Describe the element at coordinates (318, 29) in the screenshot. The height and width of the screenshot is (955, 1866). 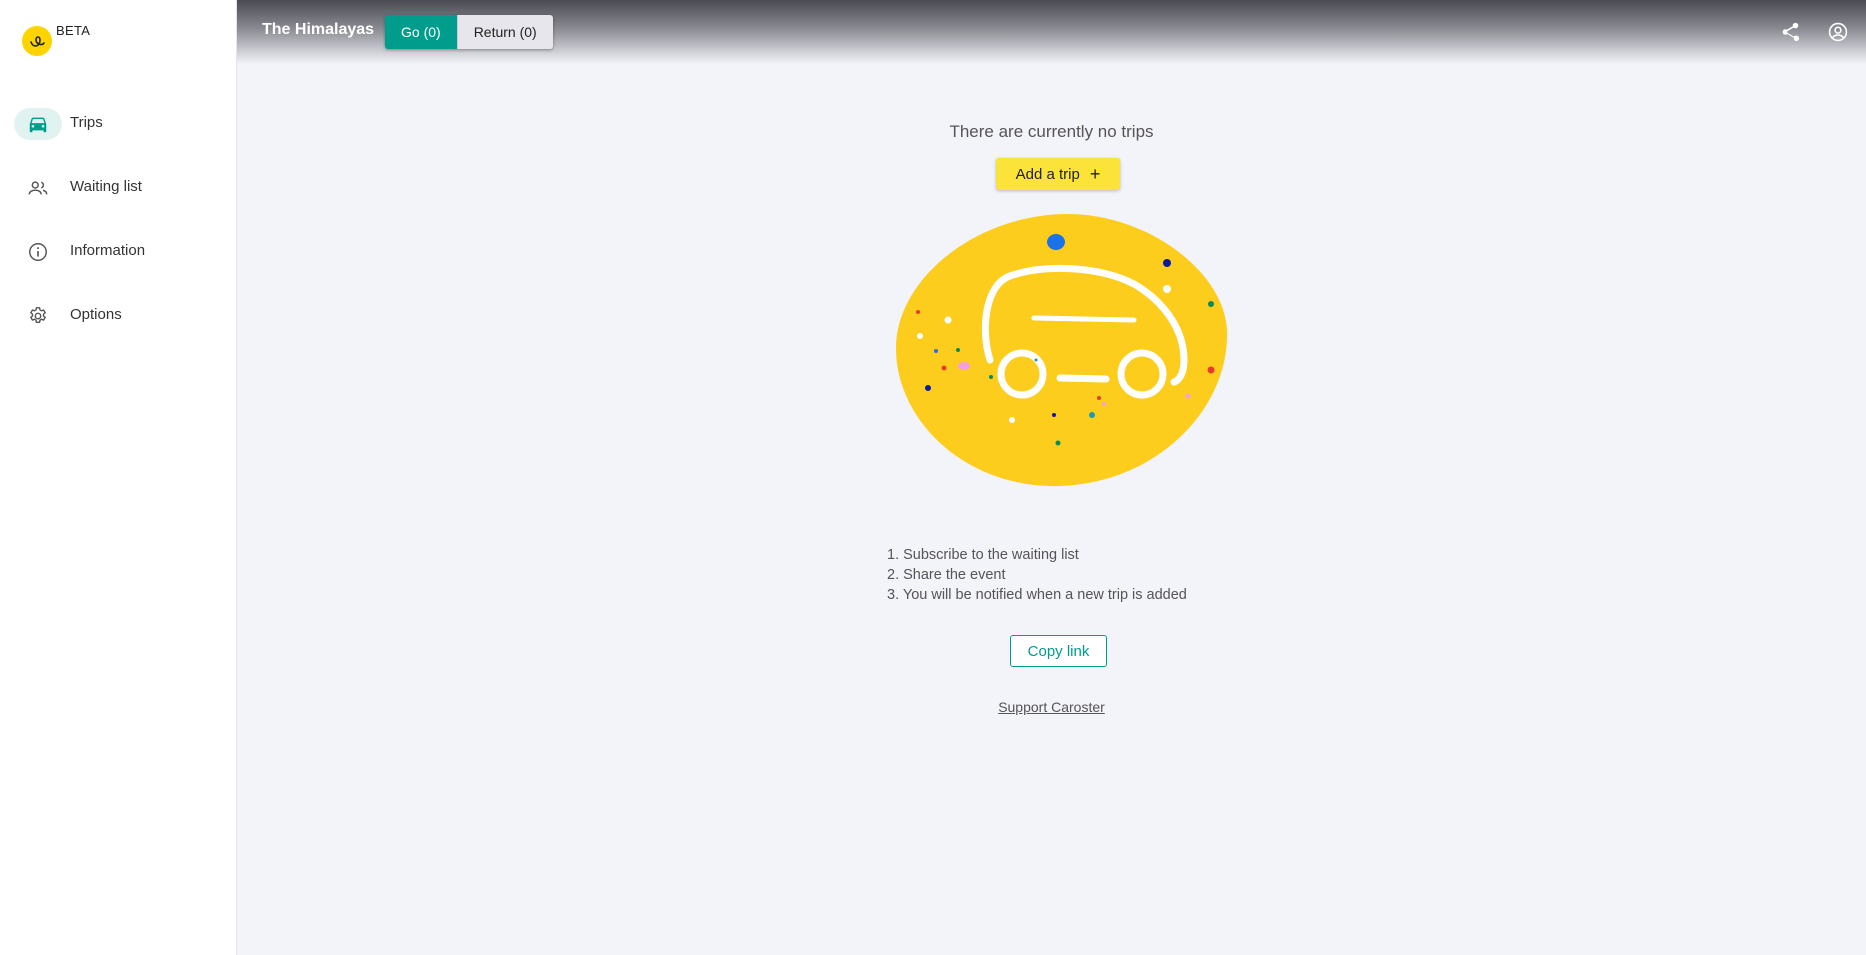
I see `event-title: The Himalayas` at that location.